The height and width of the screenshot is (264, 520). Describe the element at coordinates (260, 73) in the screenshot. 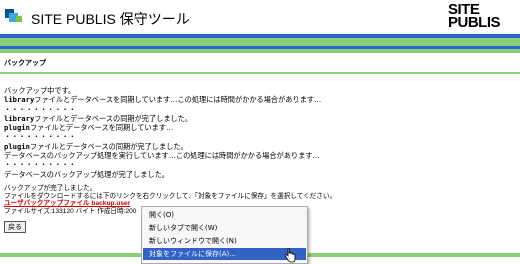

I see `section-divider` at that location.